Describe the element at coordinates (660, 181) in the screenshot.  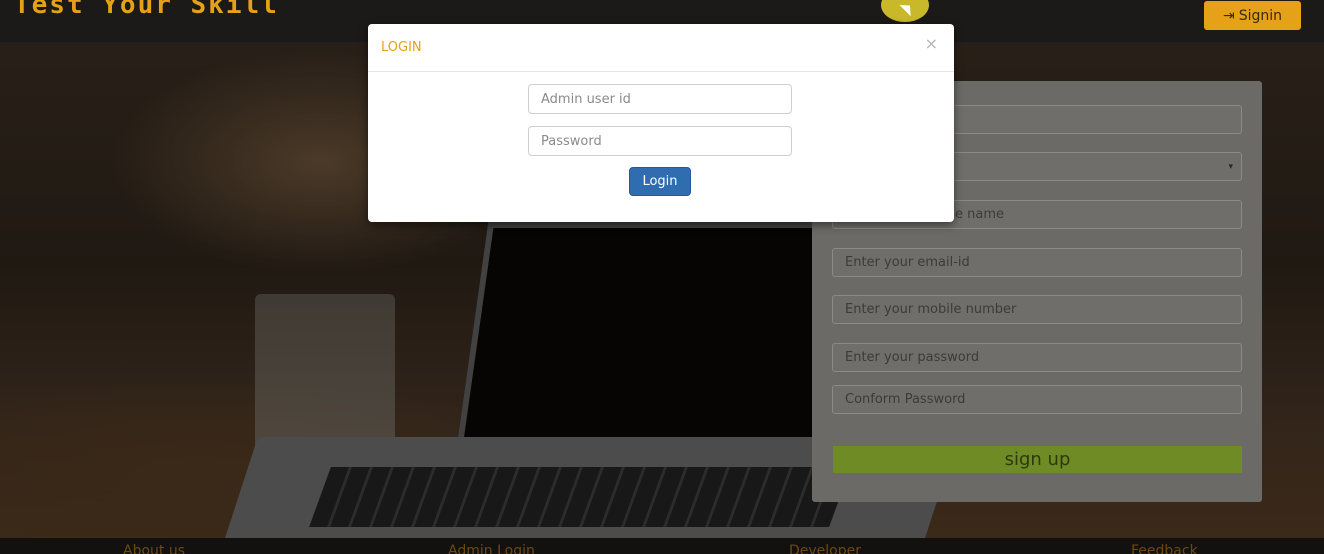
I see `login-button: Login` at that location.